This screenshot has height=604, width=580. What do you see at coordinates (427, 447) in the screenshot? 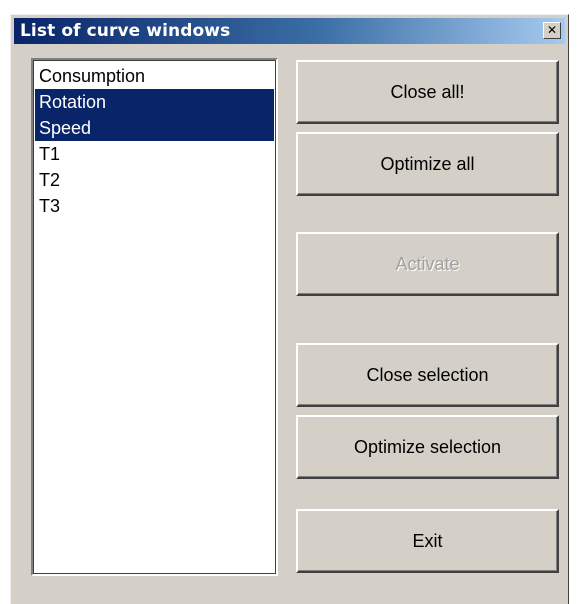
I see `optimize-selection-button: Optimize selection` at bounding box center [427, 447].